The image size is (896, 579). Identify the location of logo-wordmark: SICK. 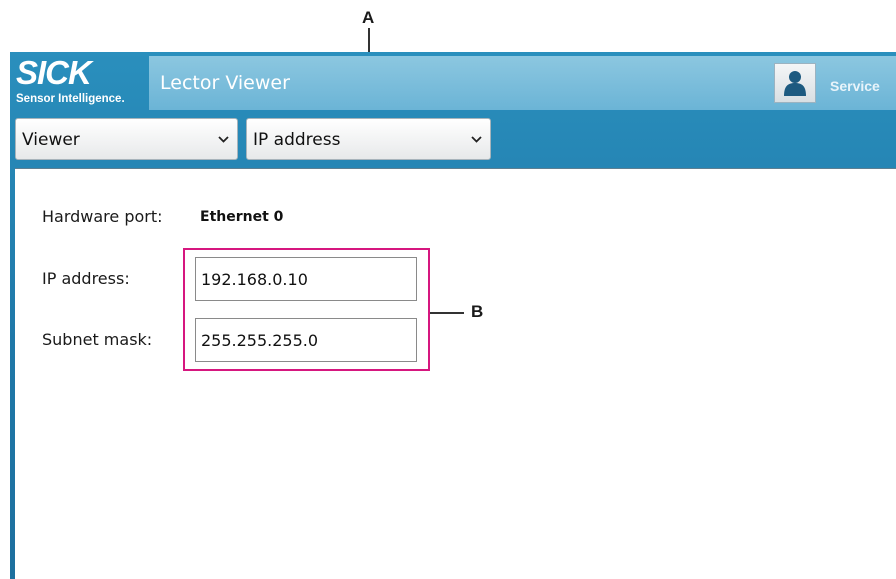
(54, 72).